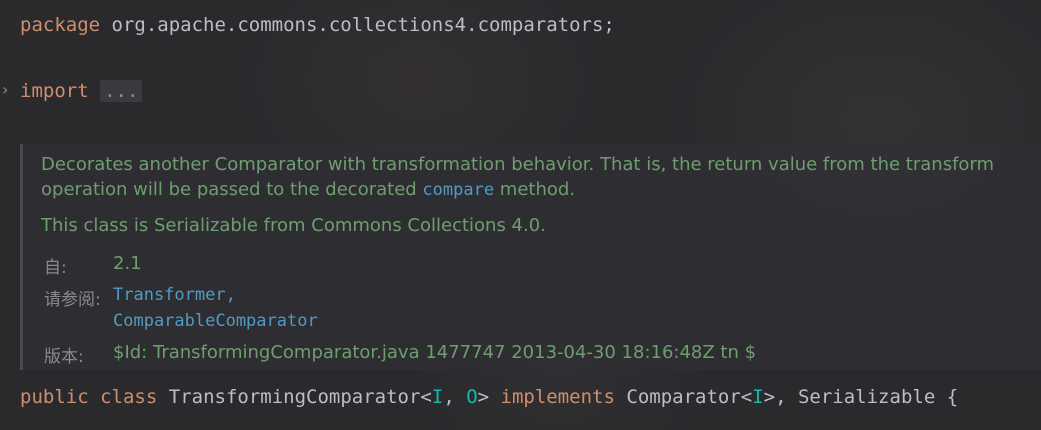 This screenshot has width=1041, height=430. What do you see at coordinates (535, 189) in the screenshot?
I see `doc-description-end: method.` at bounding box center [535, 189].